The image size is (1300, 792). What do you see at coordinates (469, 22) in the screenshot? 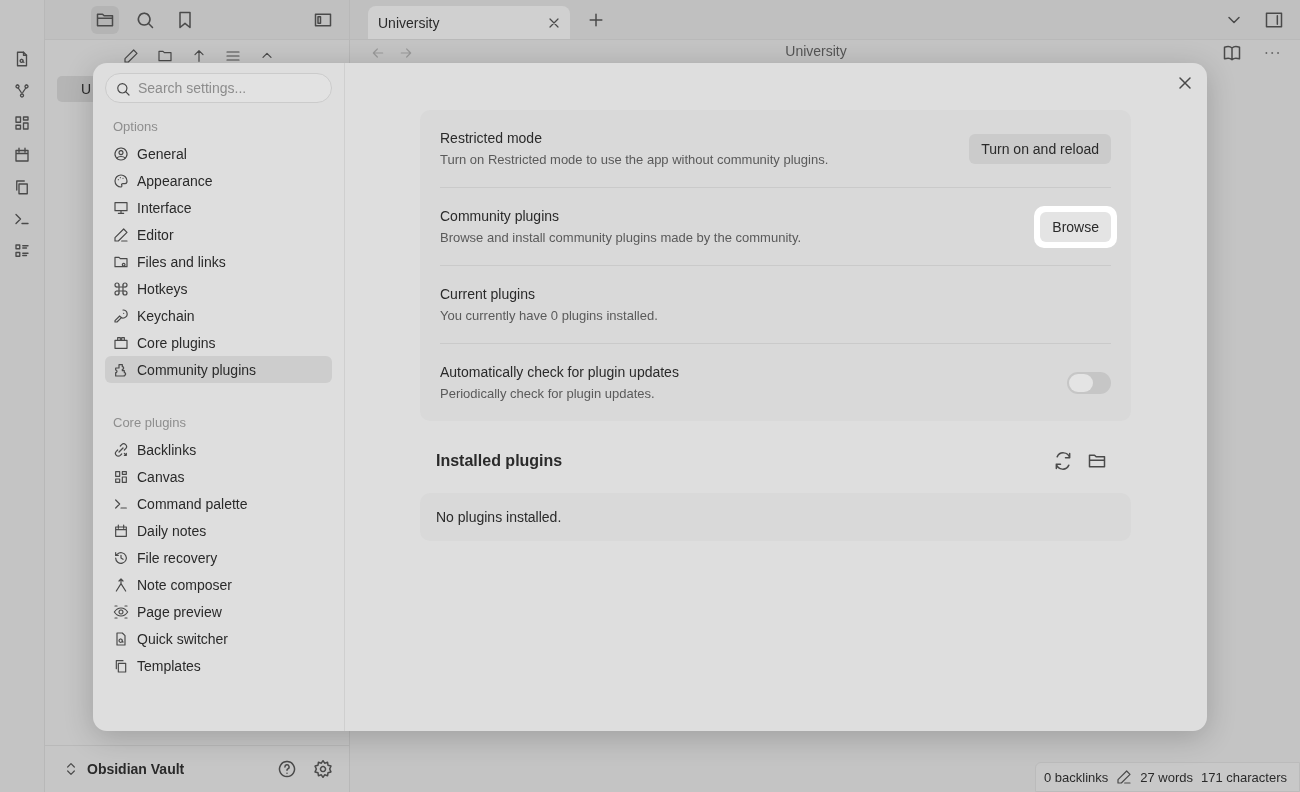
I see `tab: University` at bounding box center [469, 22].